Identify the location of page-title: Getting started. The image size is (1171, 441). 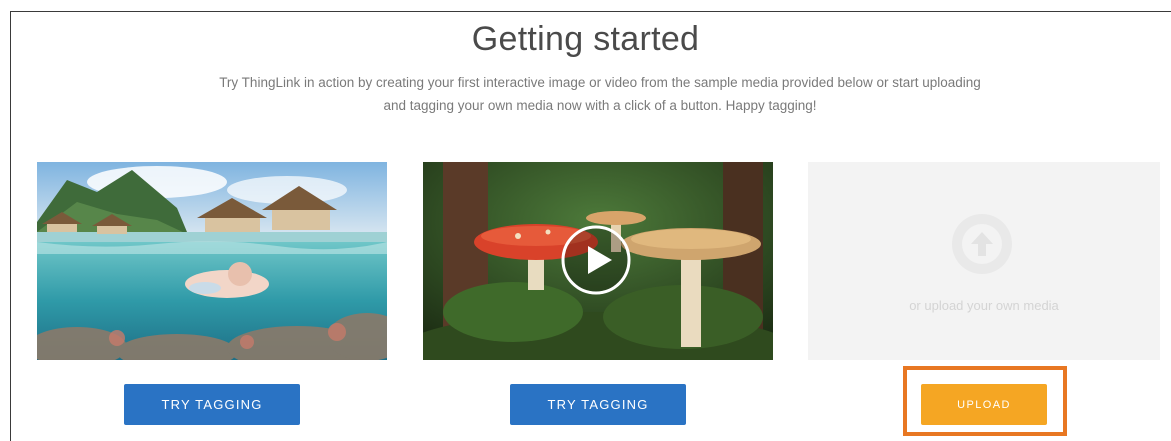
(585, 39).